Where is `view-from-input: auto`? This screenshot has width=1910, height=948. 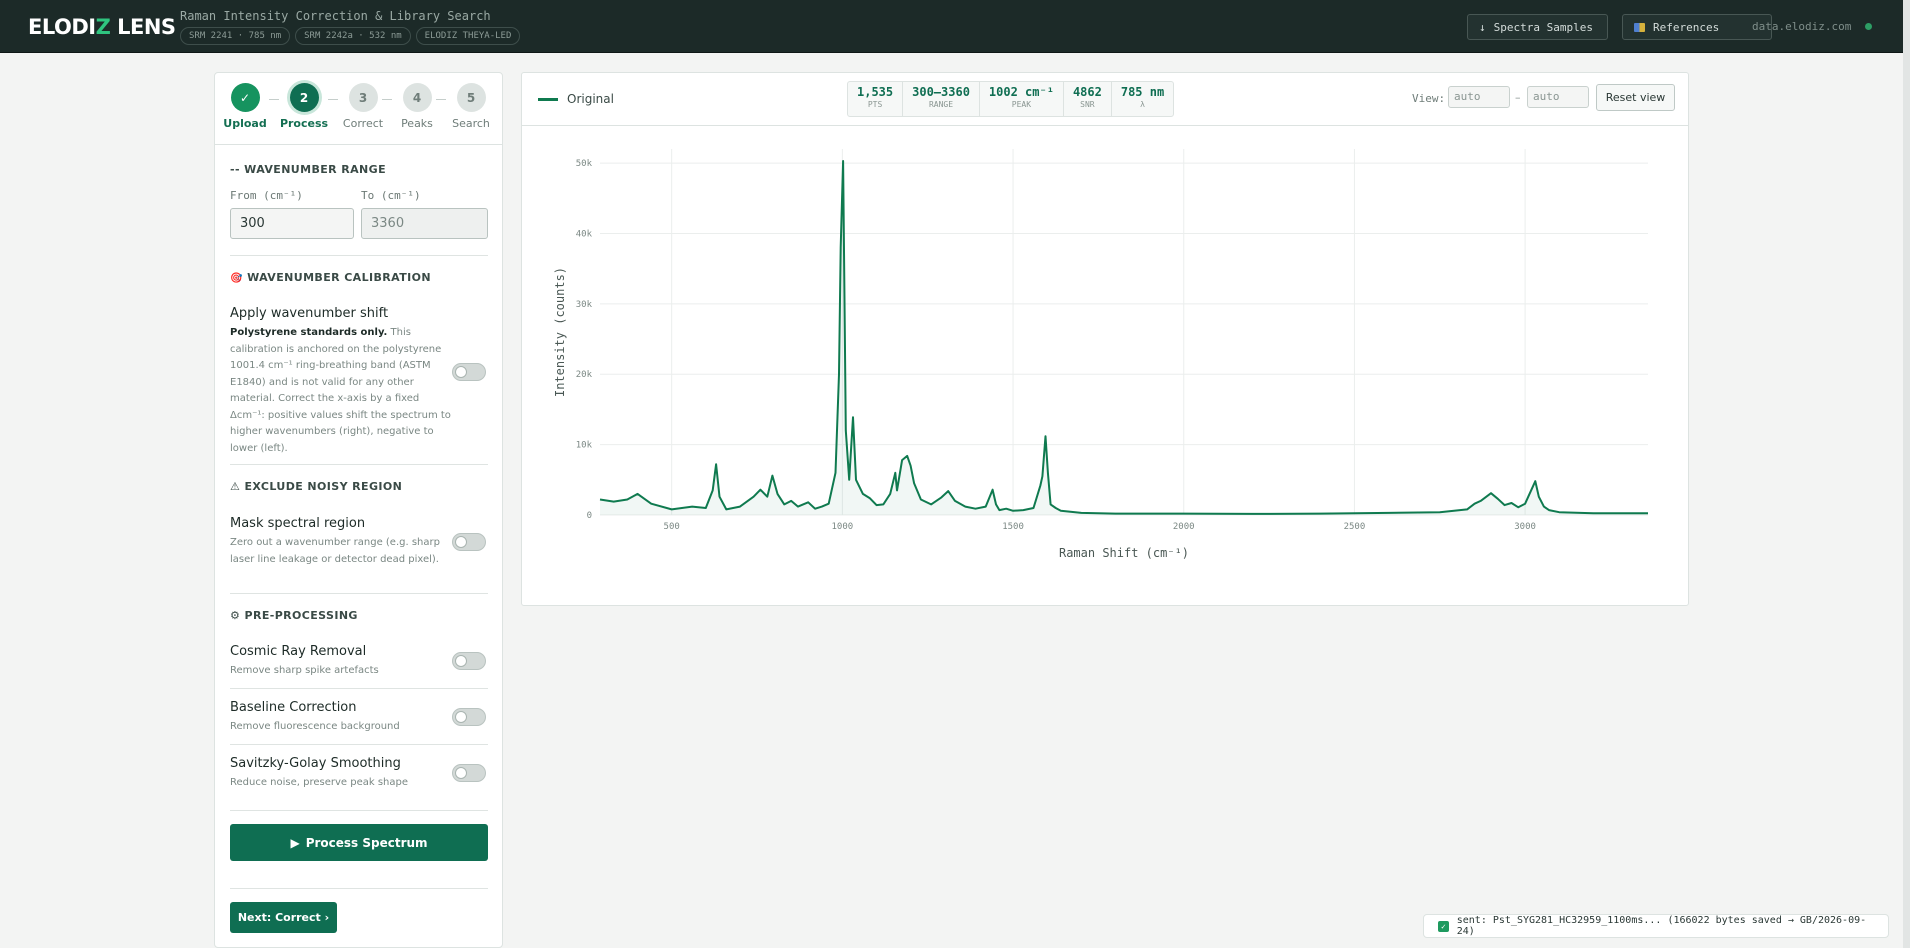
view-from-input: auto is located at coordinates (1479, 97).